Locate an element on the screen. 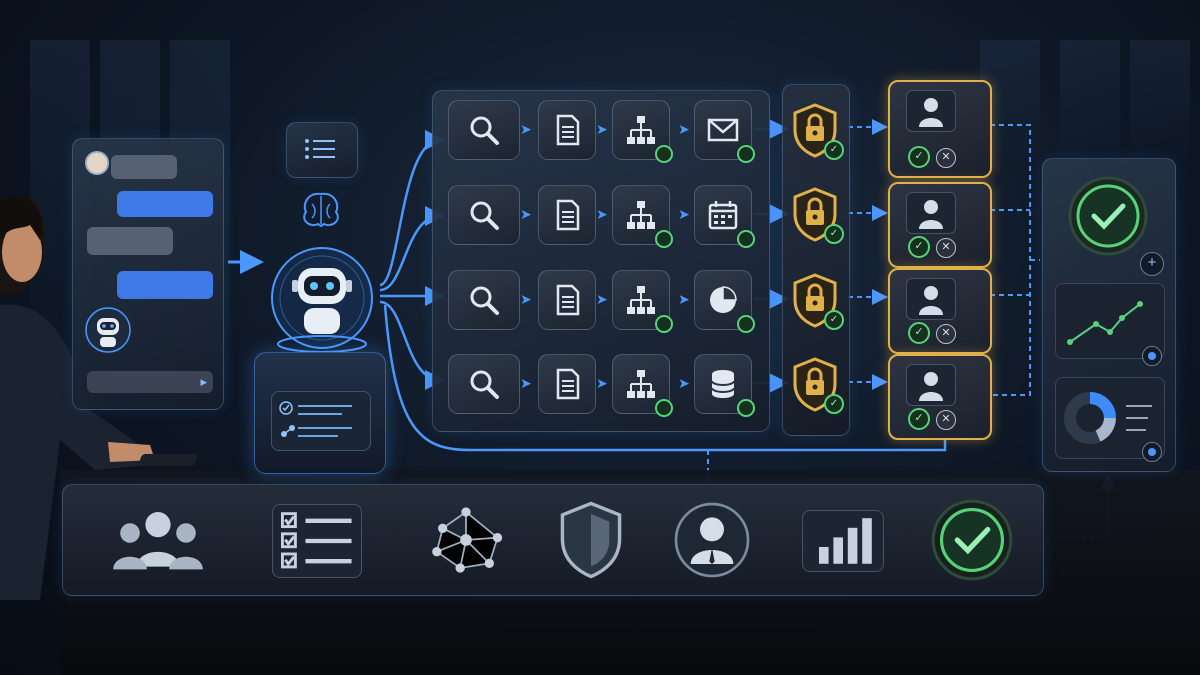 The image size is (1200, 675). pipeline-stage-checklist is located at coordinates (317, 541).